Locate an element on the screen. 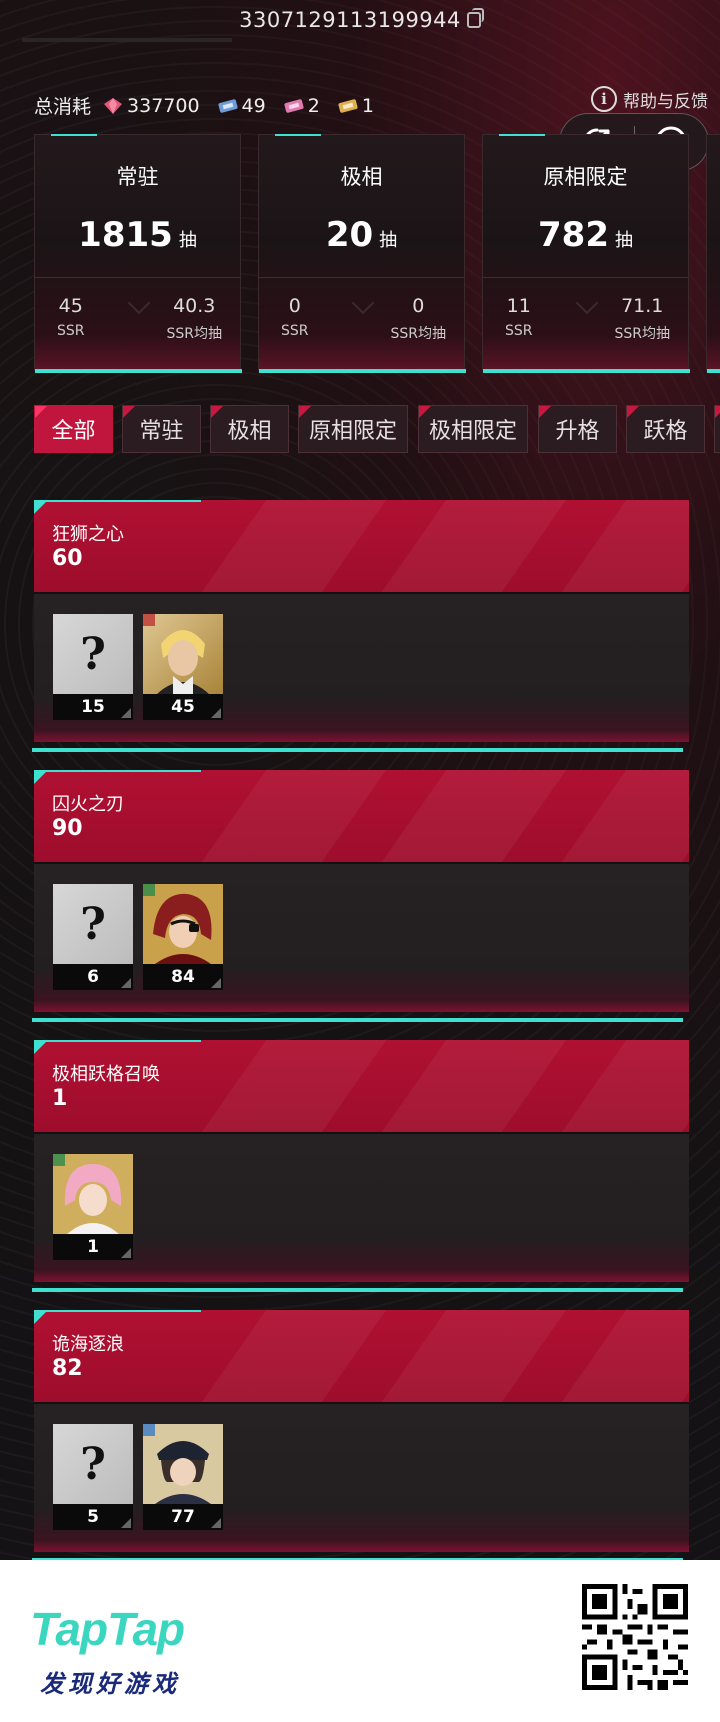 This screenshot has width=720, height=1722. card-title: 原相限定 is located at coordinates (585, 177).